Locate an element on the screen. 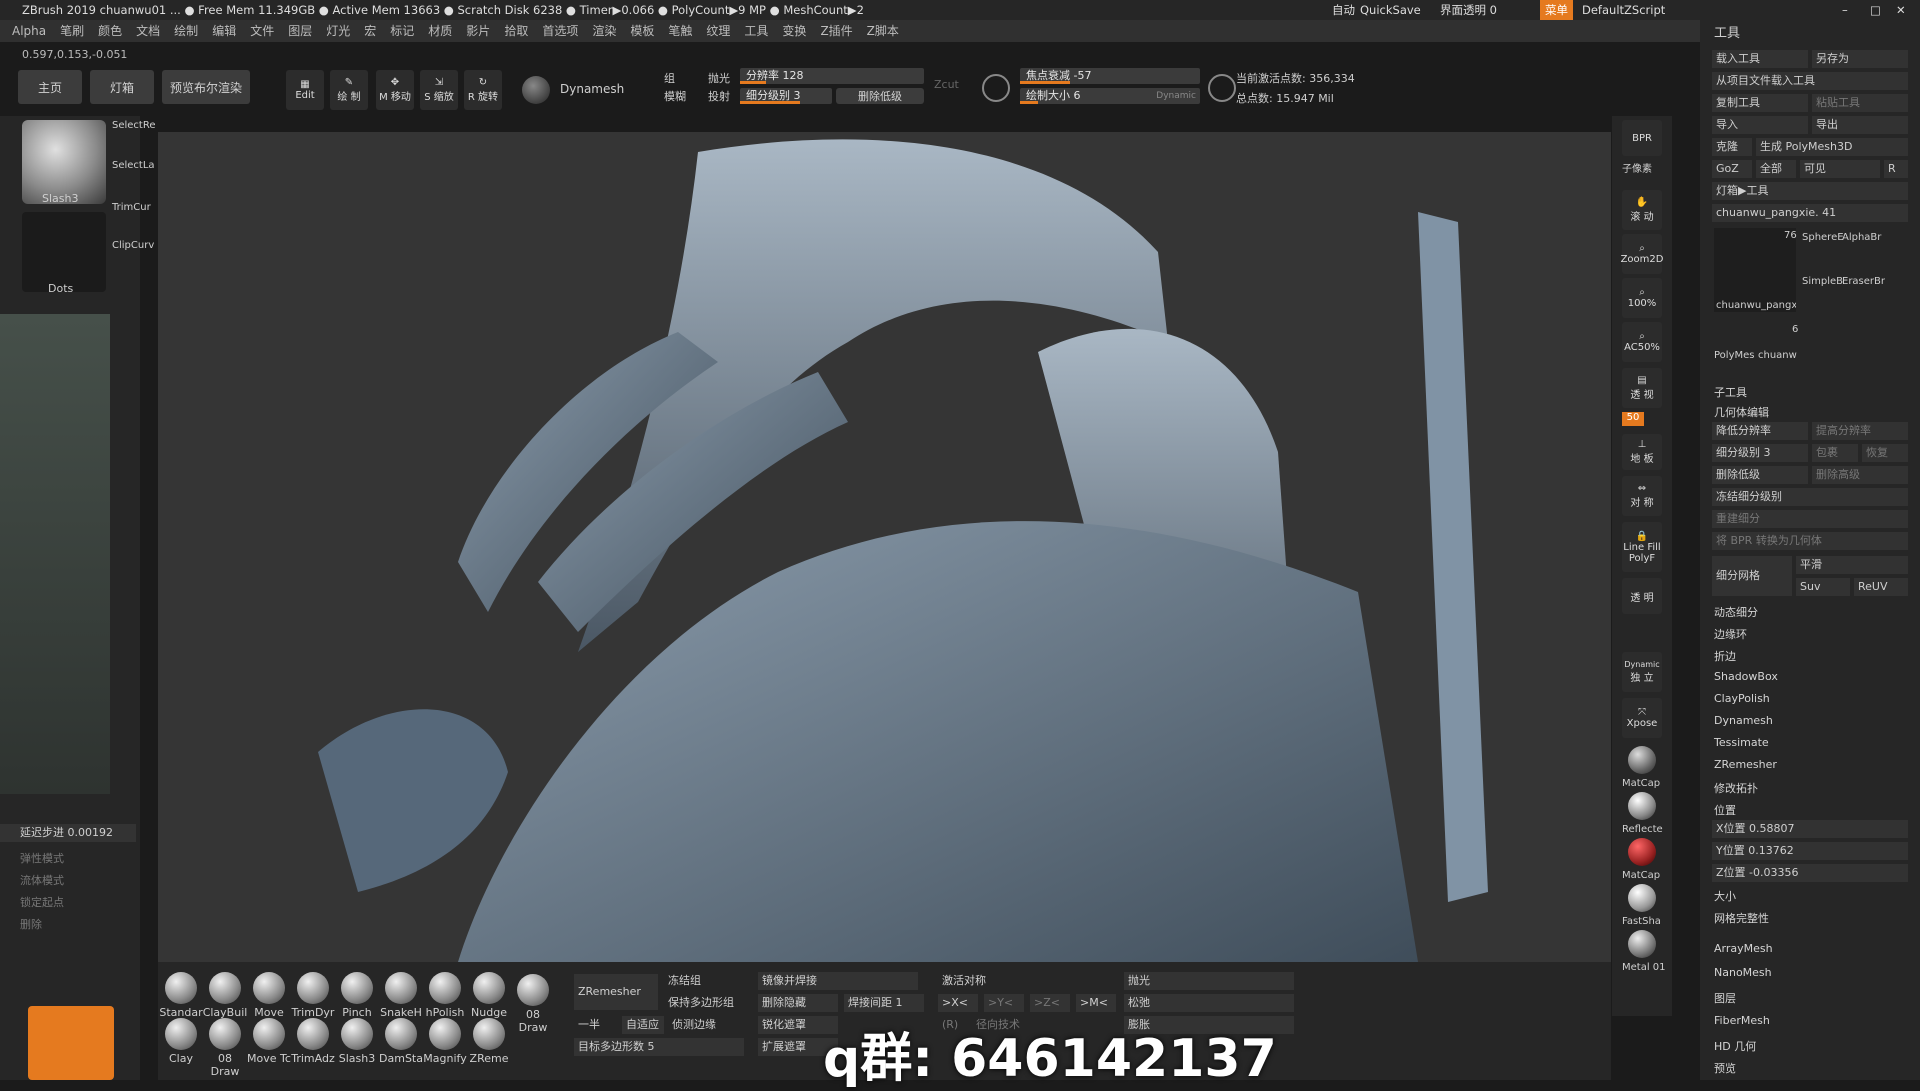 This screenshot has height=1091, width=1920. bpr-preview-button: 预览布尔渲染 is located at coordinates (206, 87).